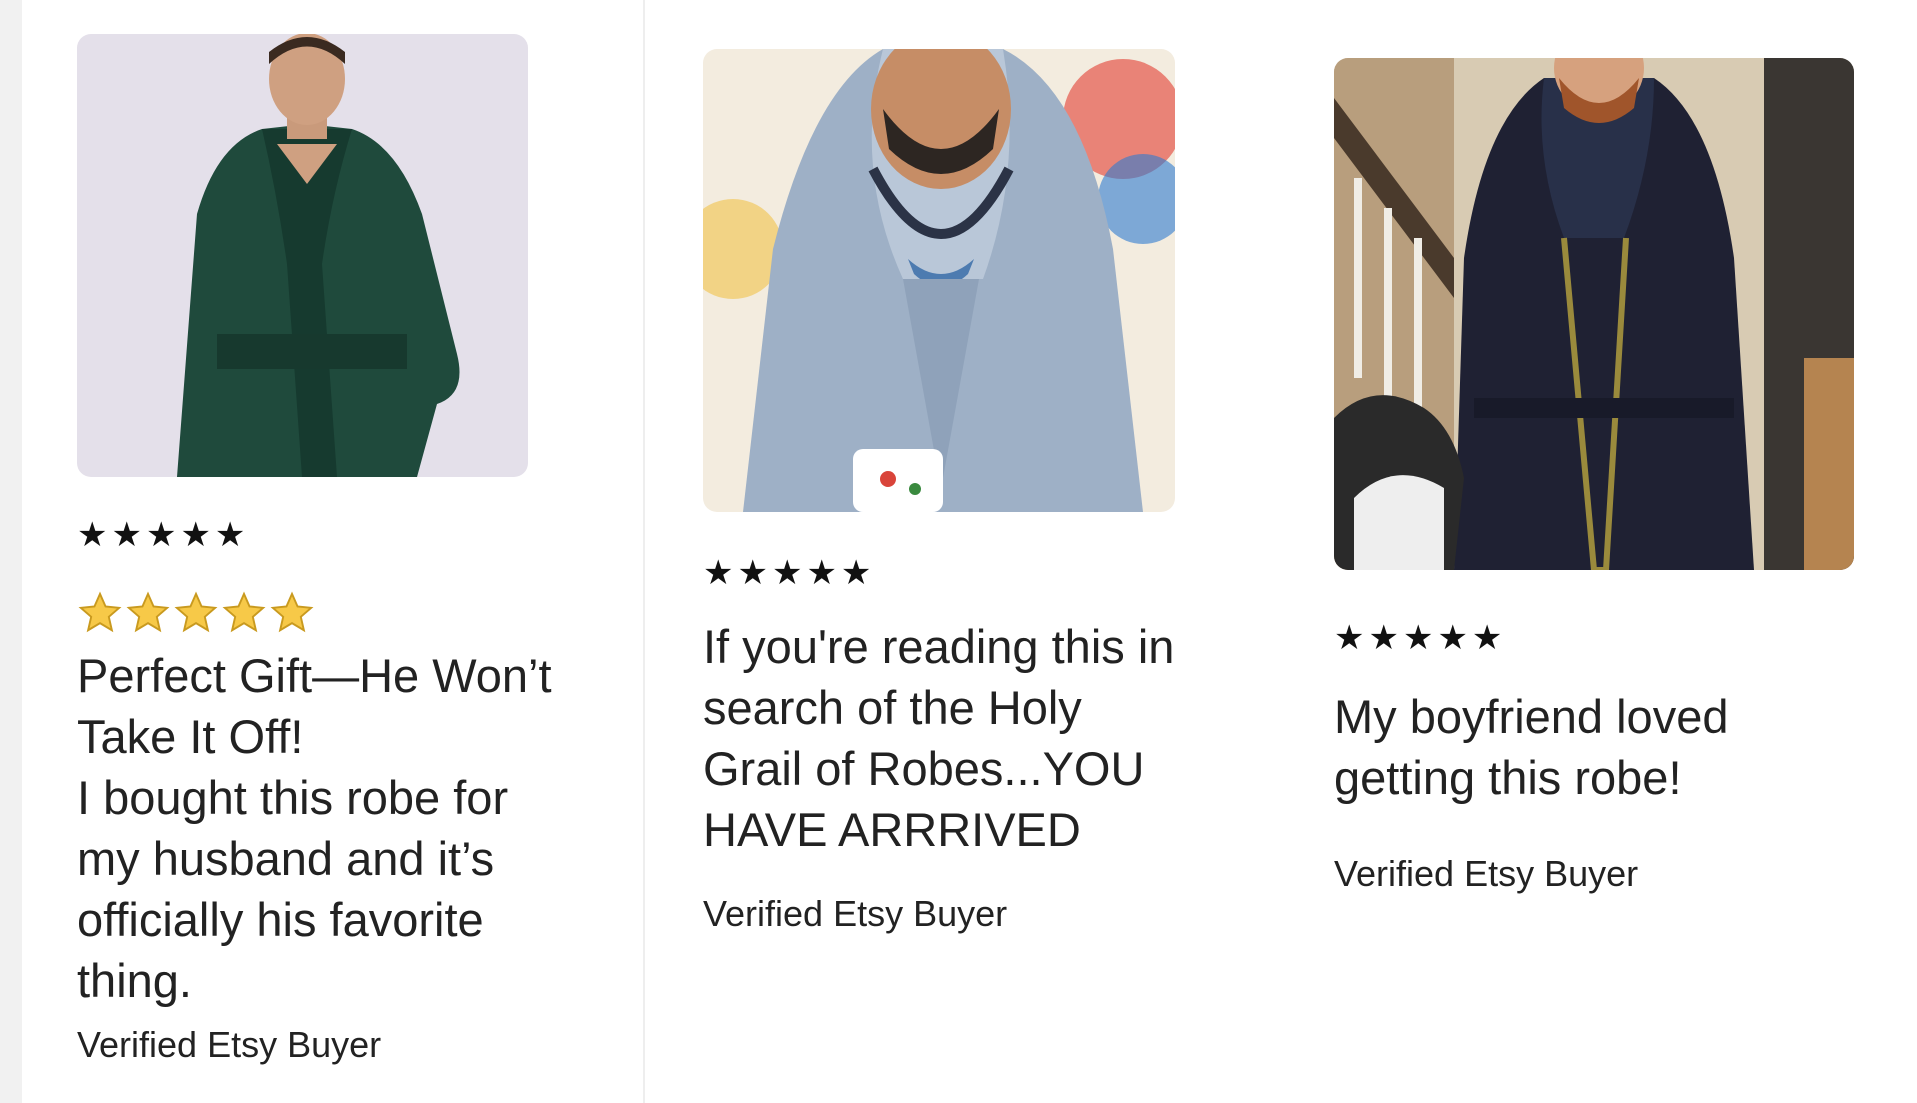 Image resolution: width=1917 pixels, height=1103 pixels. Describe the element at coordinates (134, 980) in the screenshot. I see `review-text-line: thing.` at that location.